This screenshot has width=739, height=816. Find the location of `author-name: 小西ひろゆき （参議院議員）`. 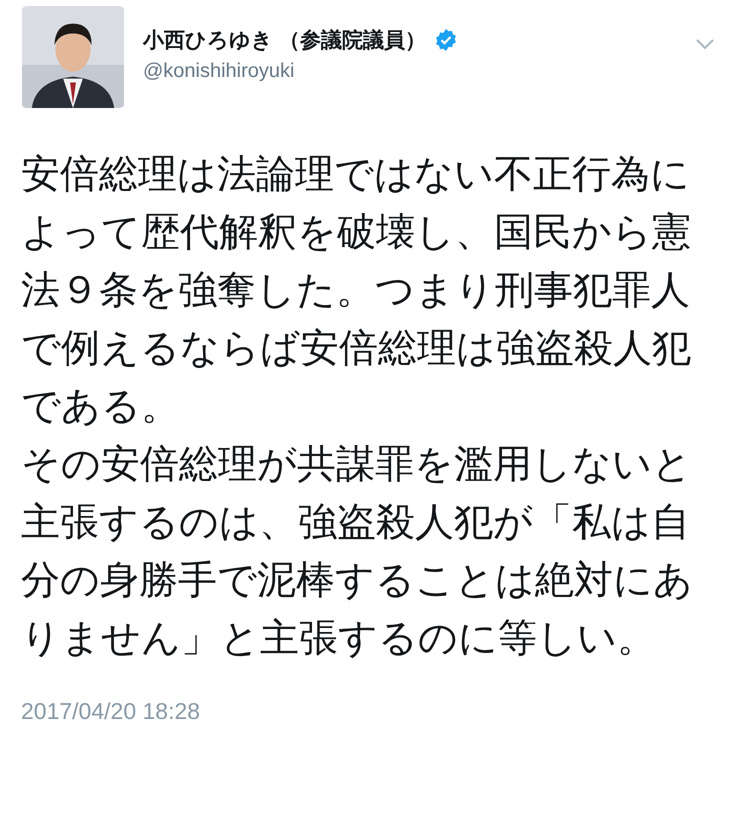

author-name: 小西ひろゆき （参議院議員） is located at coordinates (284, 41).